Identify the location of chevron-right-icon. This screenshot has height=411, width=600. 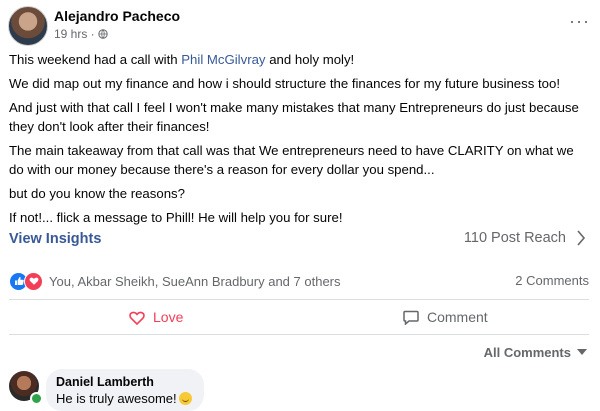
(581, 238).